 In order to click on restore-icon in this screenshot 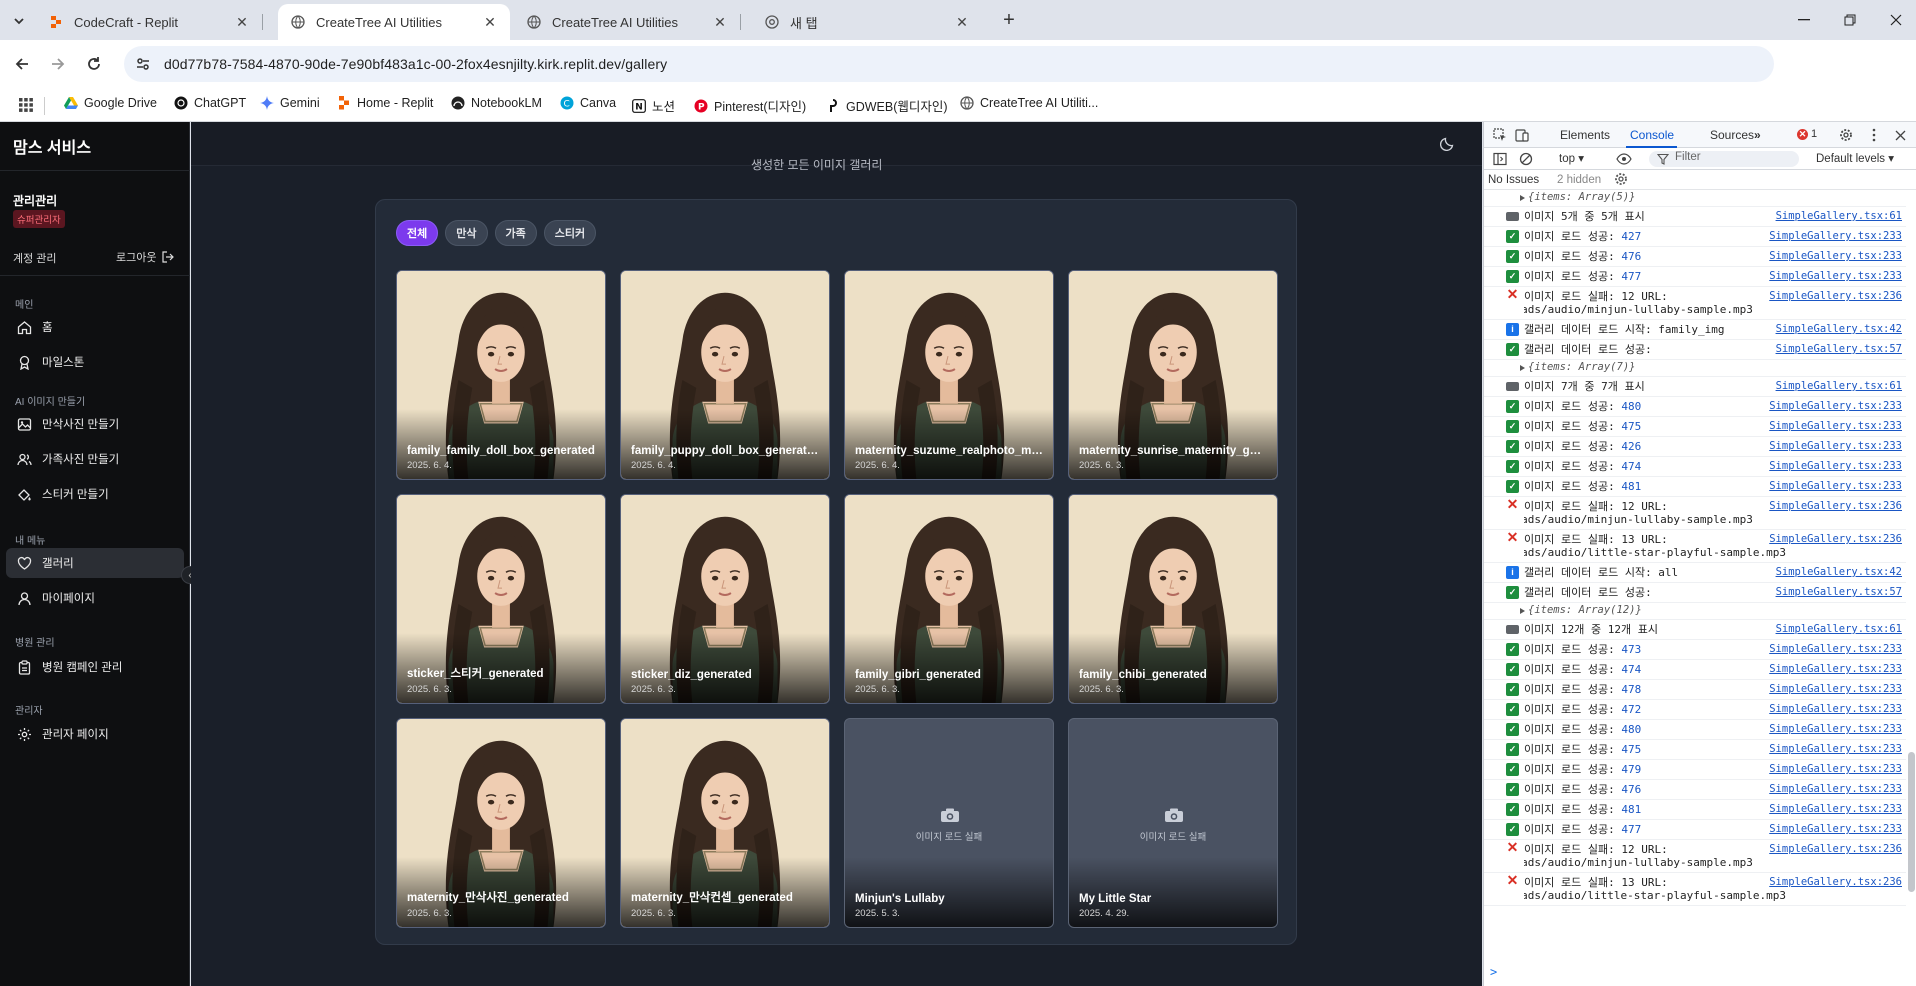, I will do `click(1850, 20)`.